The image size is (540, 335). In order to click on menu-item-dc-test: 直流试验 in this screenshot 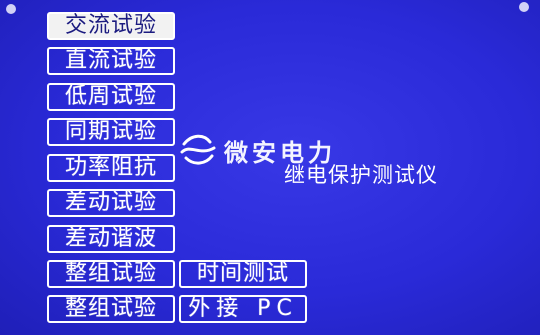, I will do `click(111, 61)`.